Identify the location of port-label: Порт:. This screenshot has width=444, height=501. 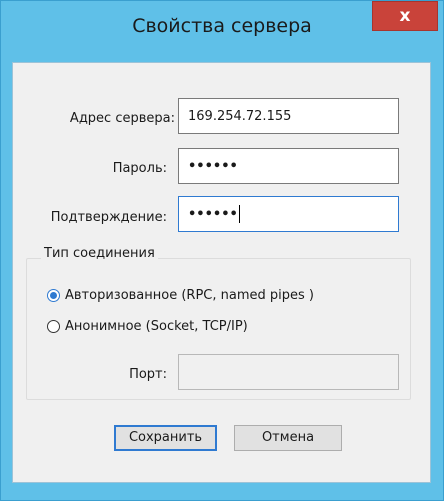
(148, 374).